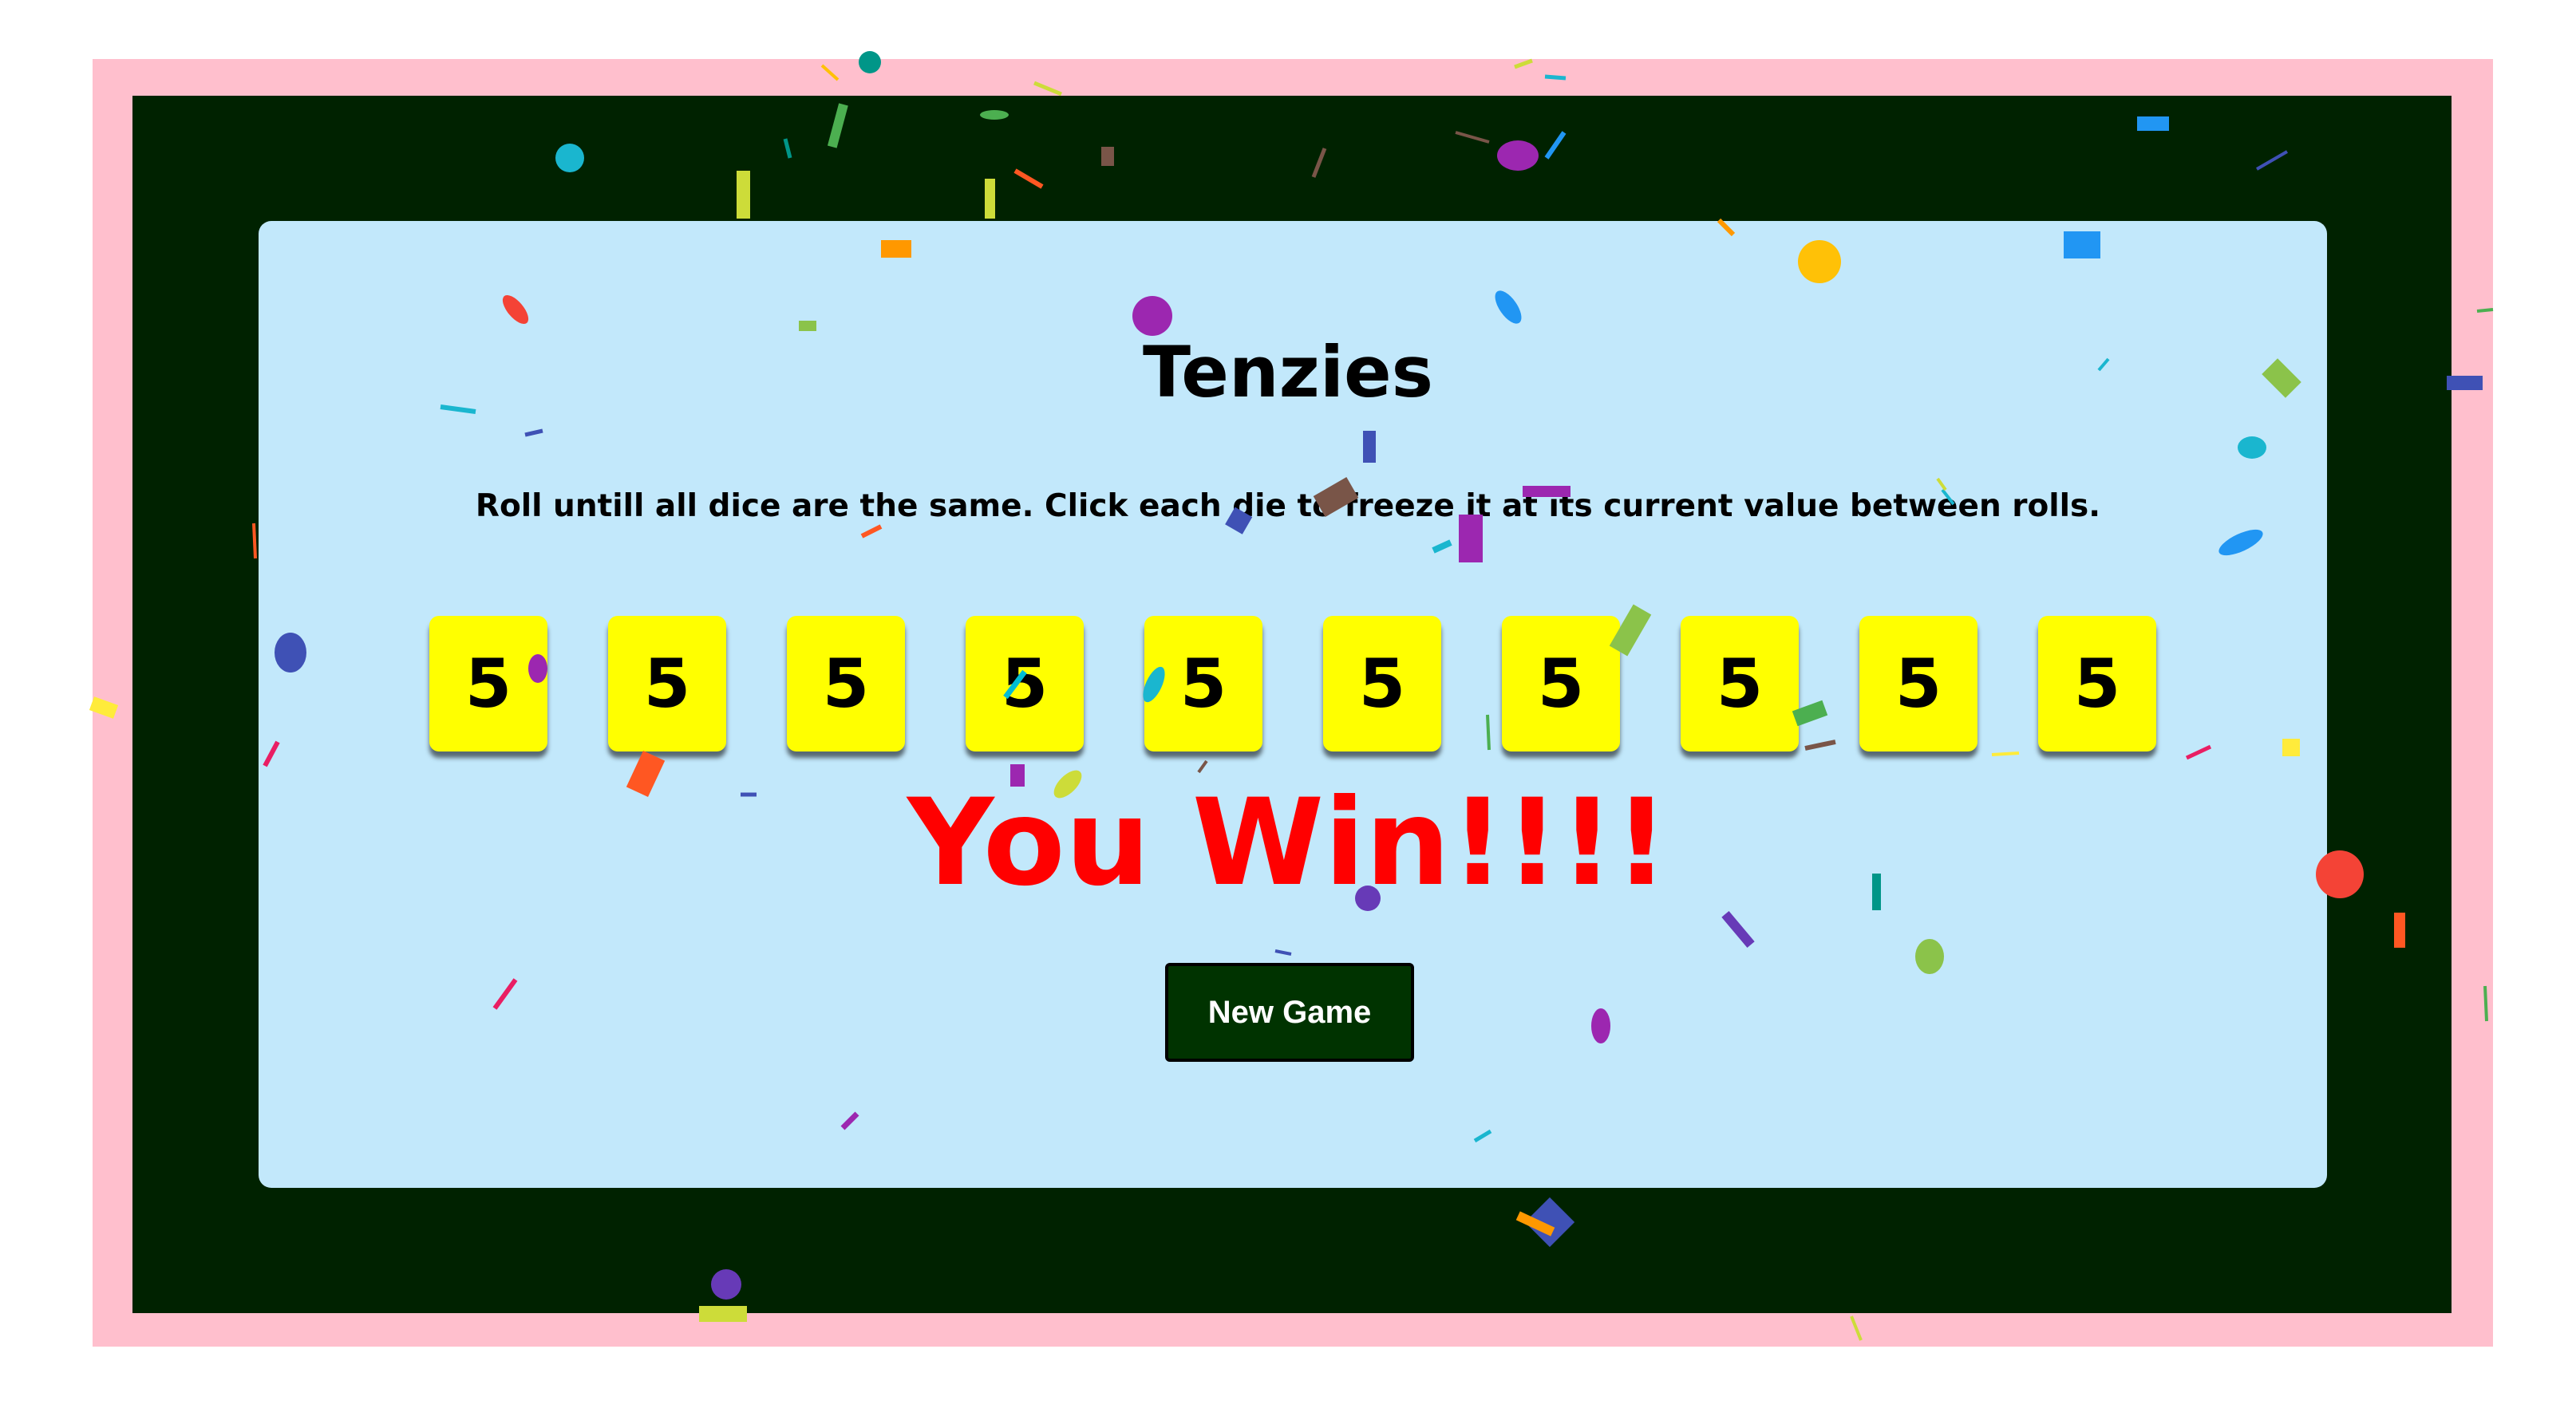 This screenshot has width=2576, height=1424. What do you see at coordinates (1203, 684) in the screenshot?
I see `die-5: 5` at bounding box center [1203, 684].